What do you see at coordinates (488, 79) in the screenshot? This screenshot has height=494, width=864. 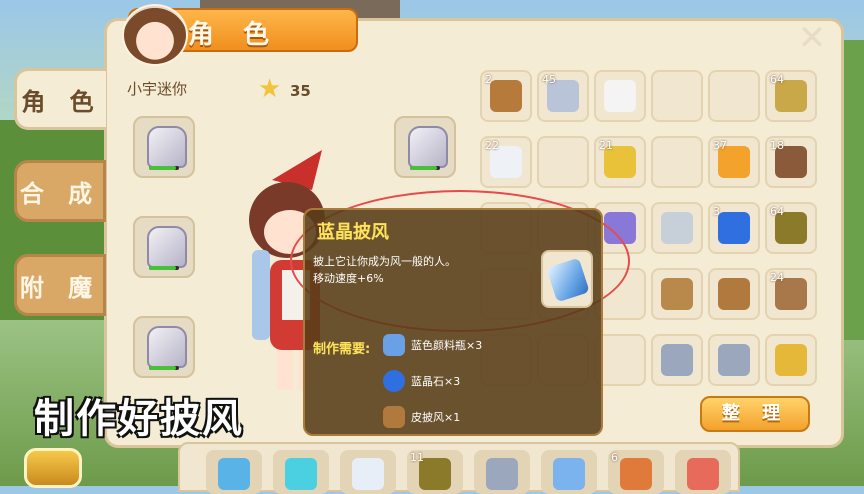 I see `item-count: 2` at bounding box center [488, 79].